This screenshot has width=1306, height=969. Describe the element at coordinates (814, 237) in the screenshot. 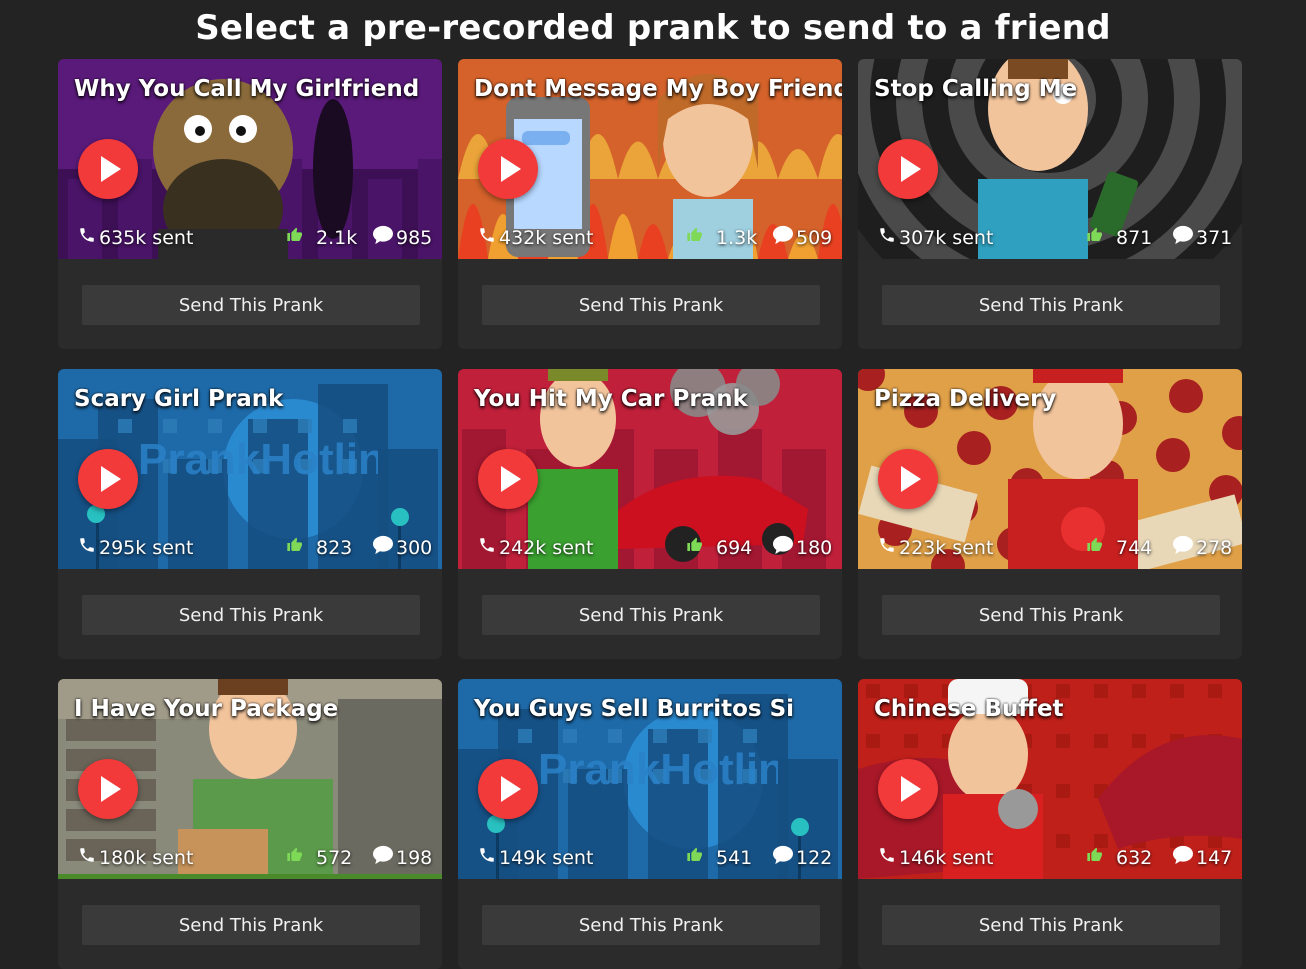

I see `comment-count-label: 509` at that location.